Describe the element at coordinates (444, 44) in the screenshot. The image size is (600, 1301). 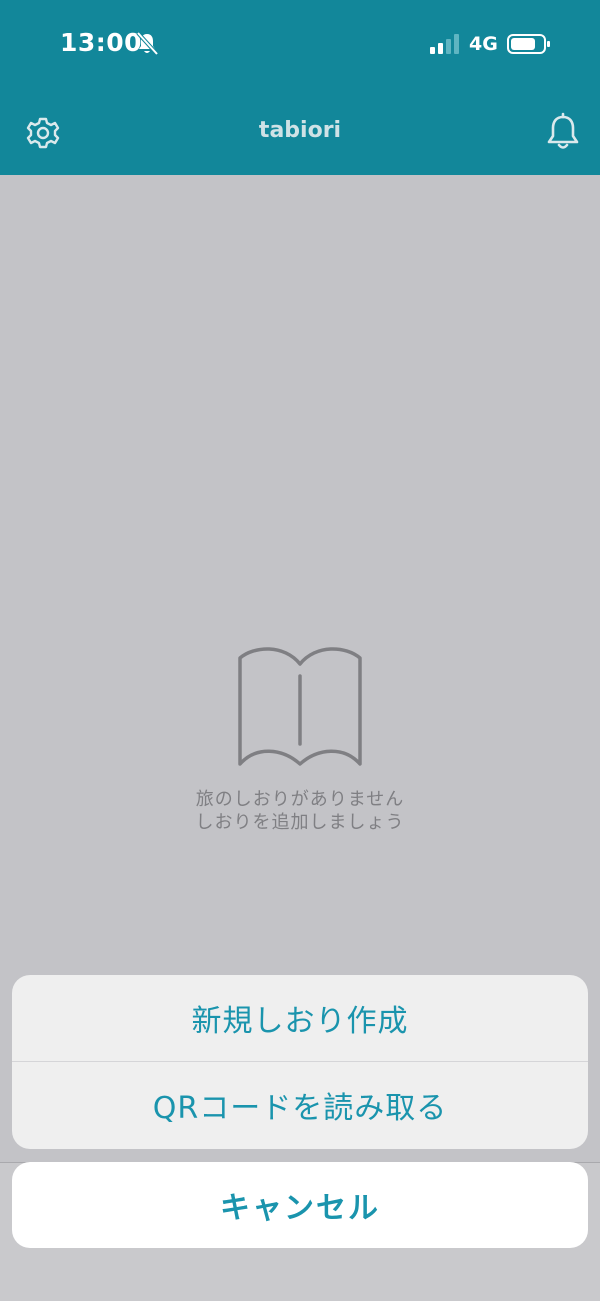
I see `signal-icon` at that location.